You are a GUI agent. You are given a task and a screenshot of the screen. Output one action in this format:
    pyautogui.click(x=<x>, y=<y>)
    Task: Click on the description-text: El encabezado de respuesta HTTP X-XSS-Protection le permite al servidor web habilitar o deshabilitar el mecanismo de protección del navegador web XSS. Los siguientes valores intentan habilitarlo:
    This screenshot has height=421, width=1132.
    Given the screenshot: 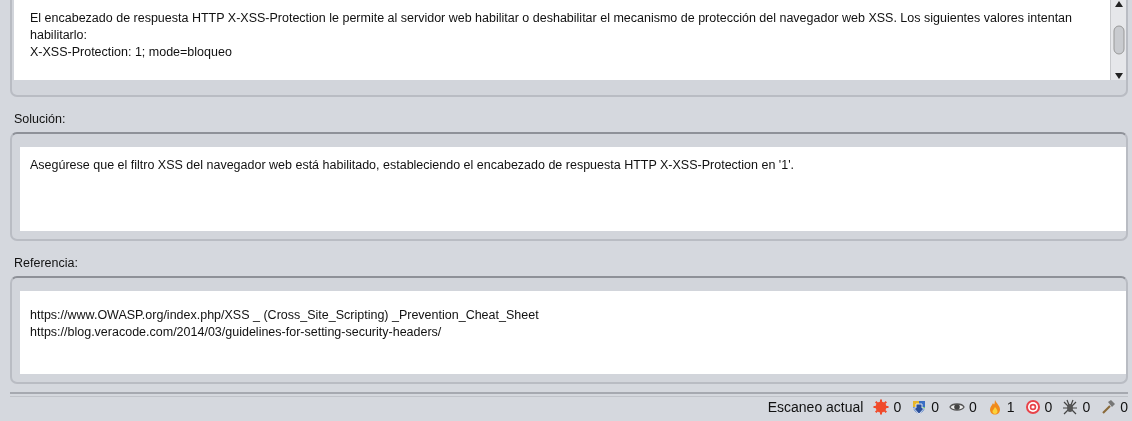 What is the action you would take?
    pyautogui.click(x=551, y=27)
    